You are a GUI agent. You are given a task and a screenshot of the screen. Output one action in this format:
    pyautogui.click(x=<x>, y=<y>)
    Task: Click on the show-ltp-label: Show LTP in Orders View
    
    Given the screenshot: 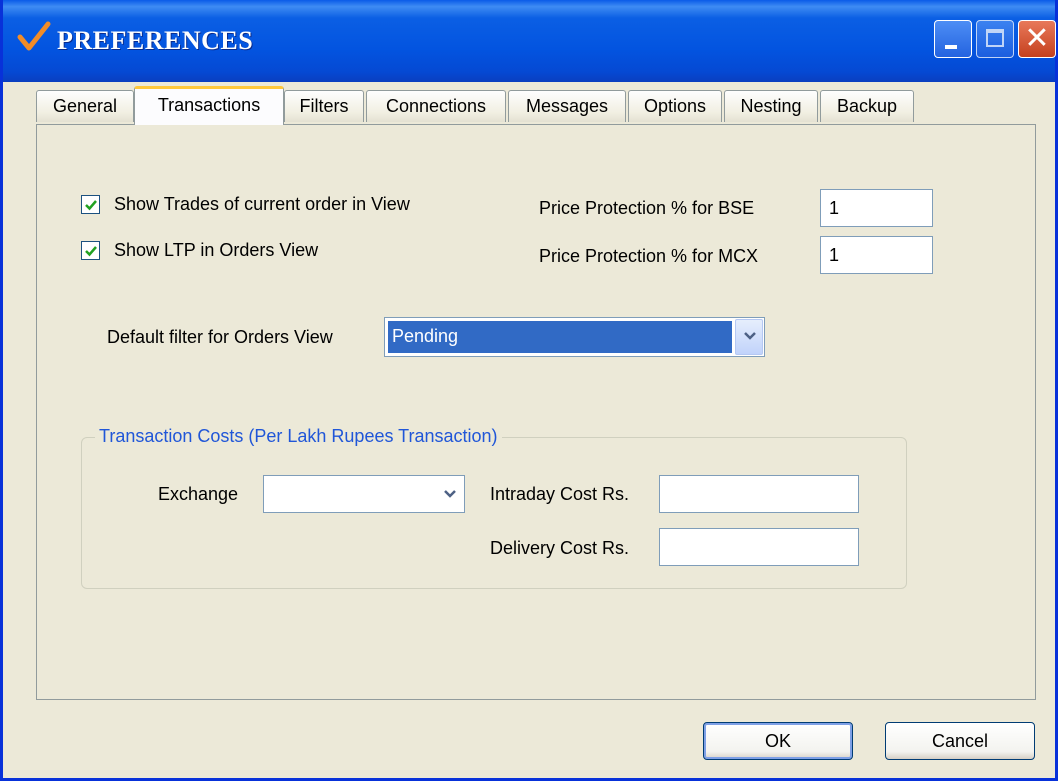 What is the action you would take?
    pyautogui.click(x=216, y=250)
    